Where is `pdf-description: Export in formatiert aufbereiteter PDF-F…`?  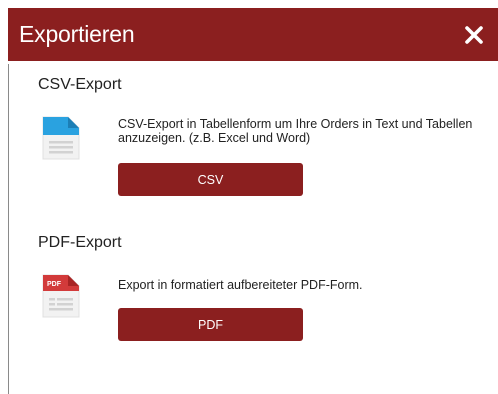
pdf-description: Export in formatiert aufbereiteter PDF-F… is located at coordinates (240, 285).